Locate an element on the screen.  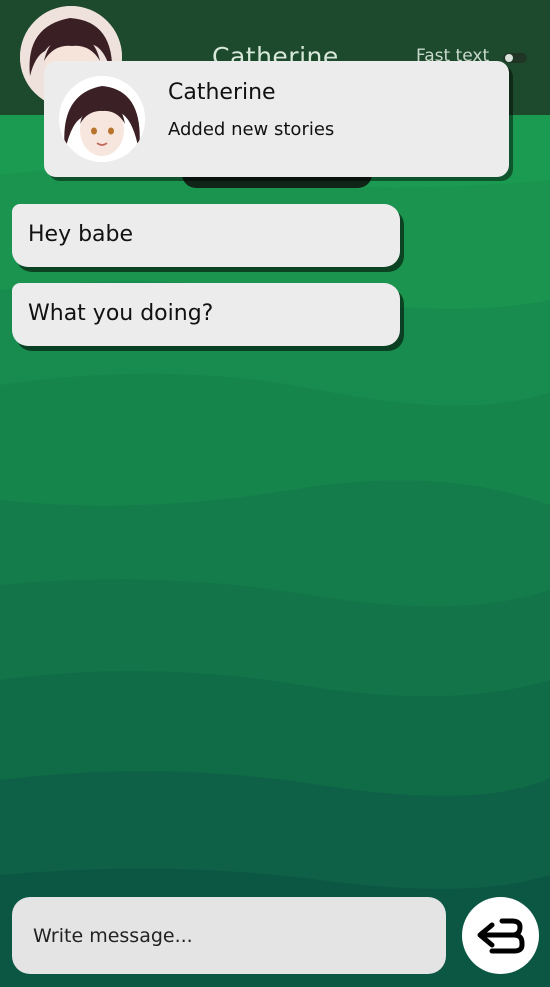
message-text: What you doing? is located at coordinates (121, 313).